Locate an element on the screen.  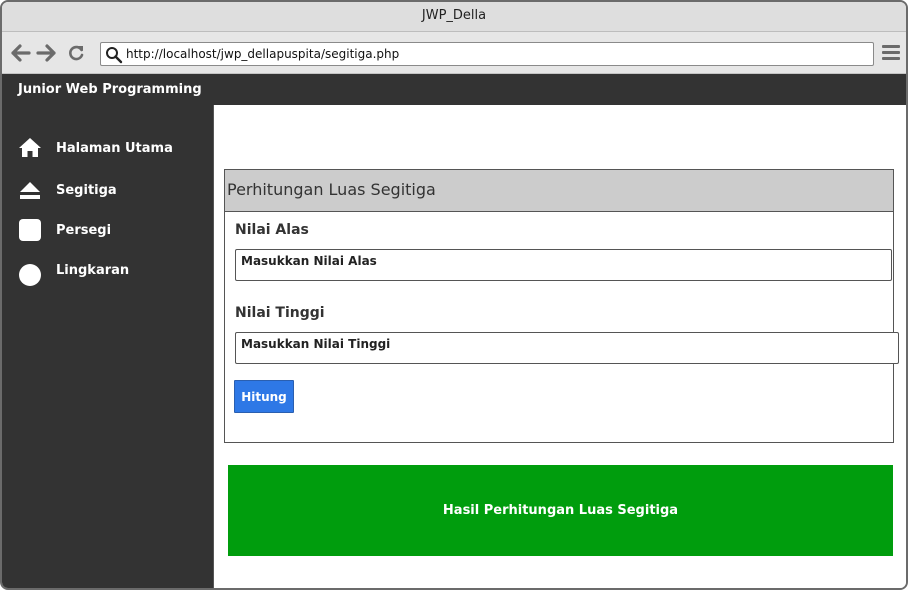
sidebar-item-label: Segitiga is located at coordinates (86, 190).